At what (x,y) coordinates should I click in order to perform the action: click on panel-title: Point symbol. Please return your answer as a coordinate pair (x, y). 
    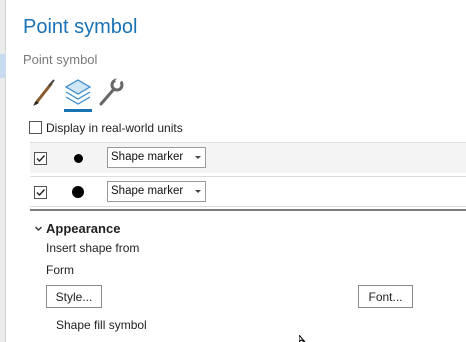
    Looking at the image, I should click on (80, 27).